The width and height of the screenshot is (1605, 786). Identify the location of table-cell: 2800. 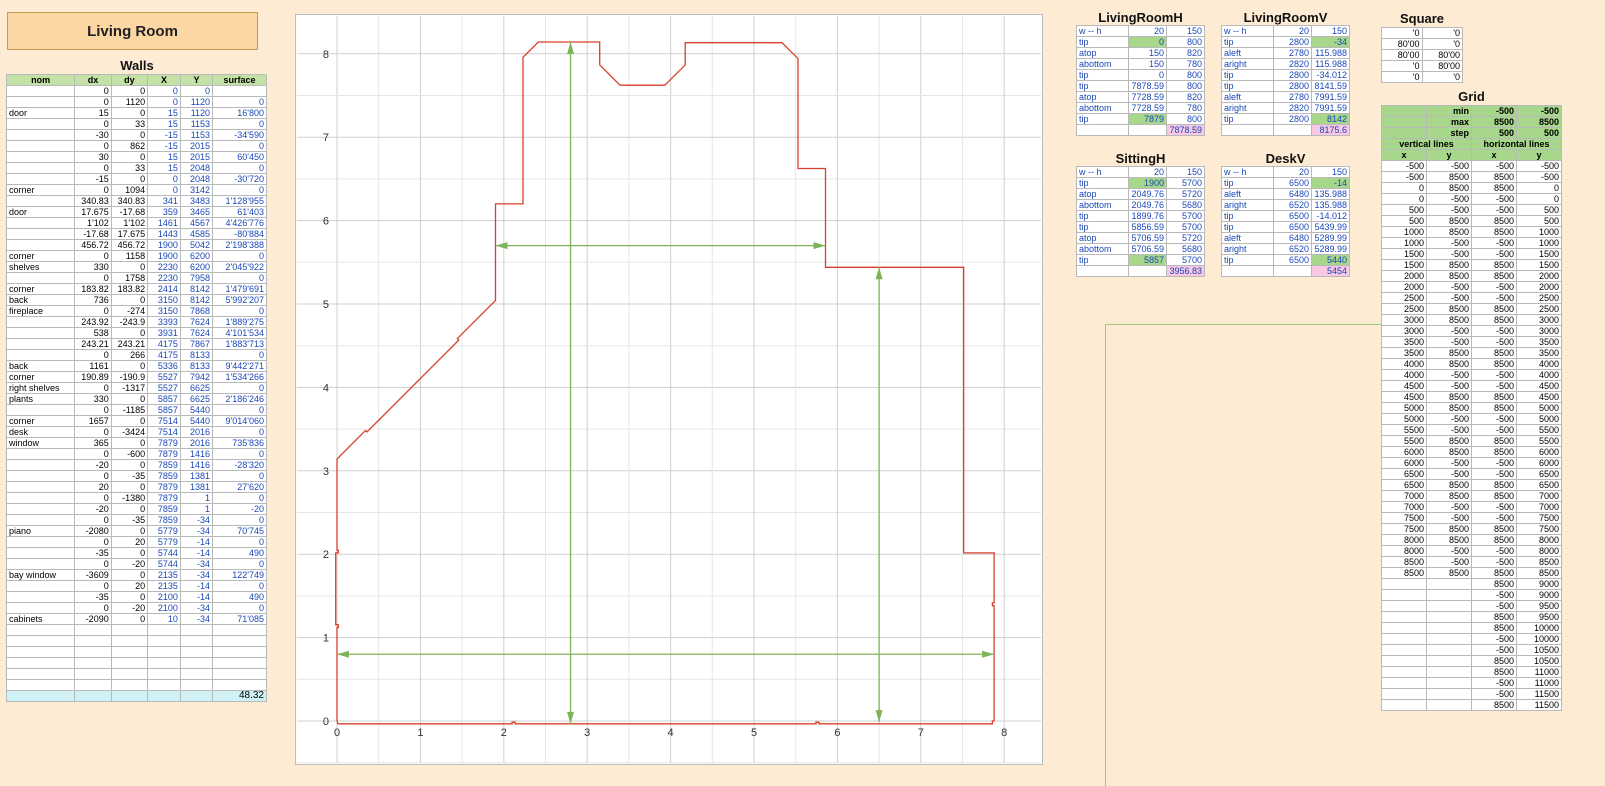
(1292, 86).